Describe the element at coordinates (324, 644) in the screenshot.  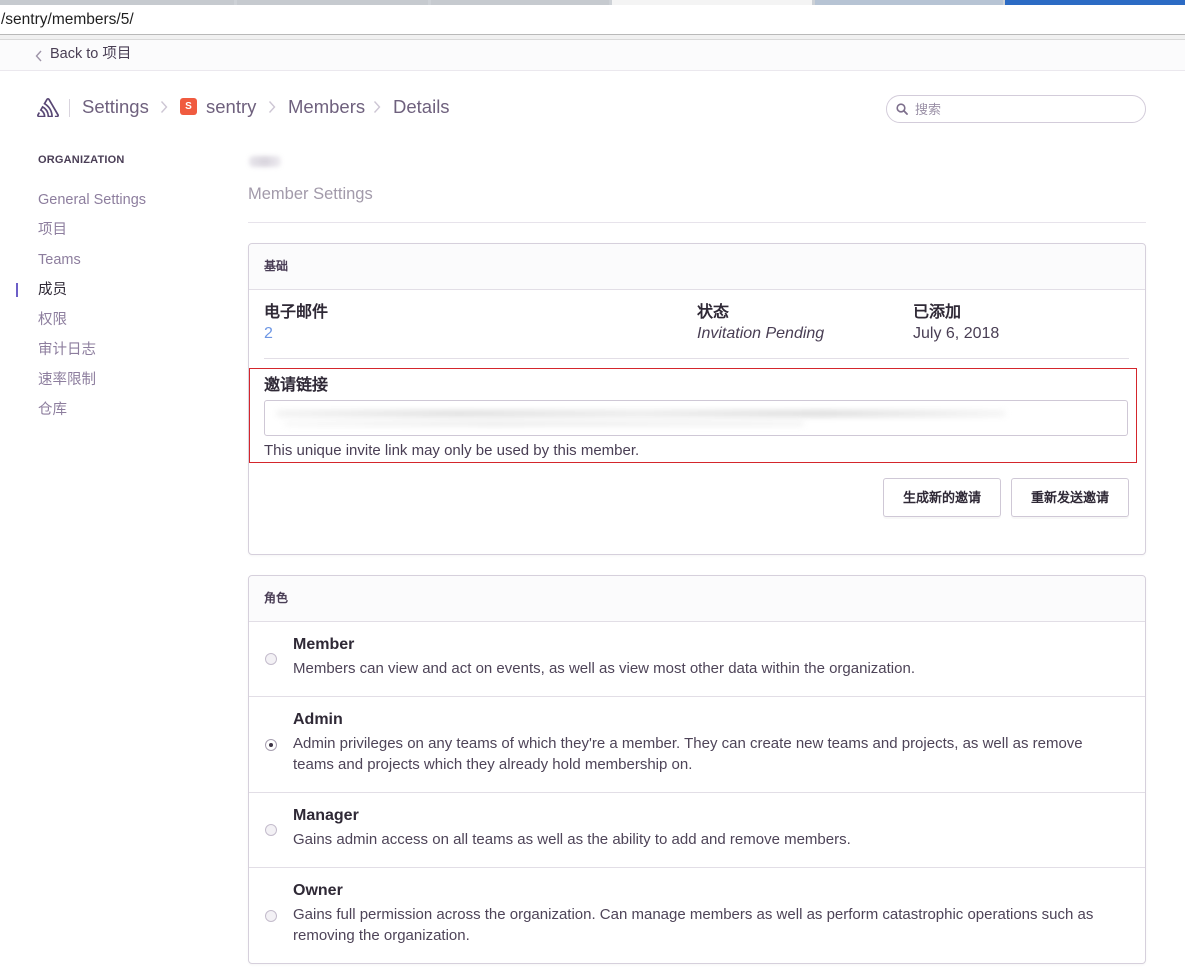
I see `role-name: Member` at that location.